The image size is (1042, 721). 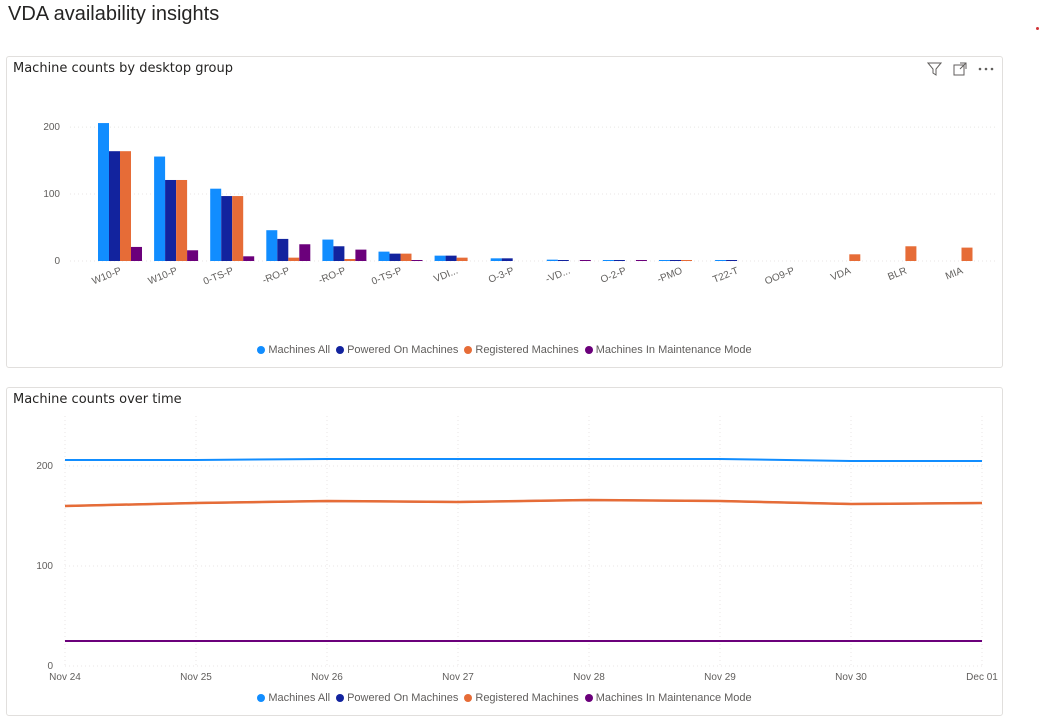 What do you see at coordinates (840, 274) in the screenshot?
I see `x-tick-label: VDA` at bounding box center [840, 274].